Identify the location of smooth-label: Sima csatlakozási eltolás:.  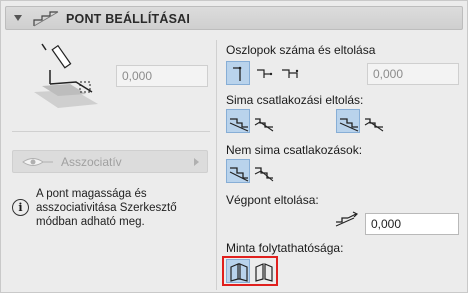
(295, 100).